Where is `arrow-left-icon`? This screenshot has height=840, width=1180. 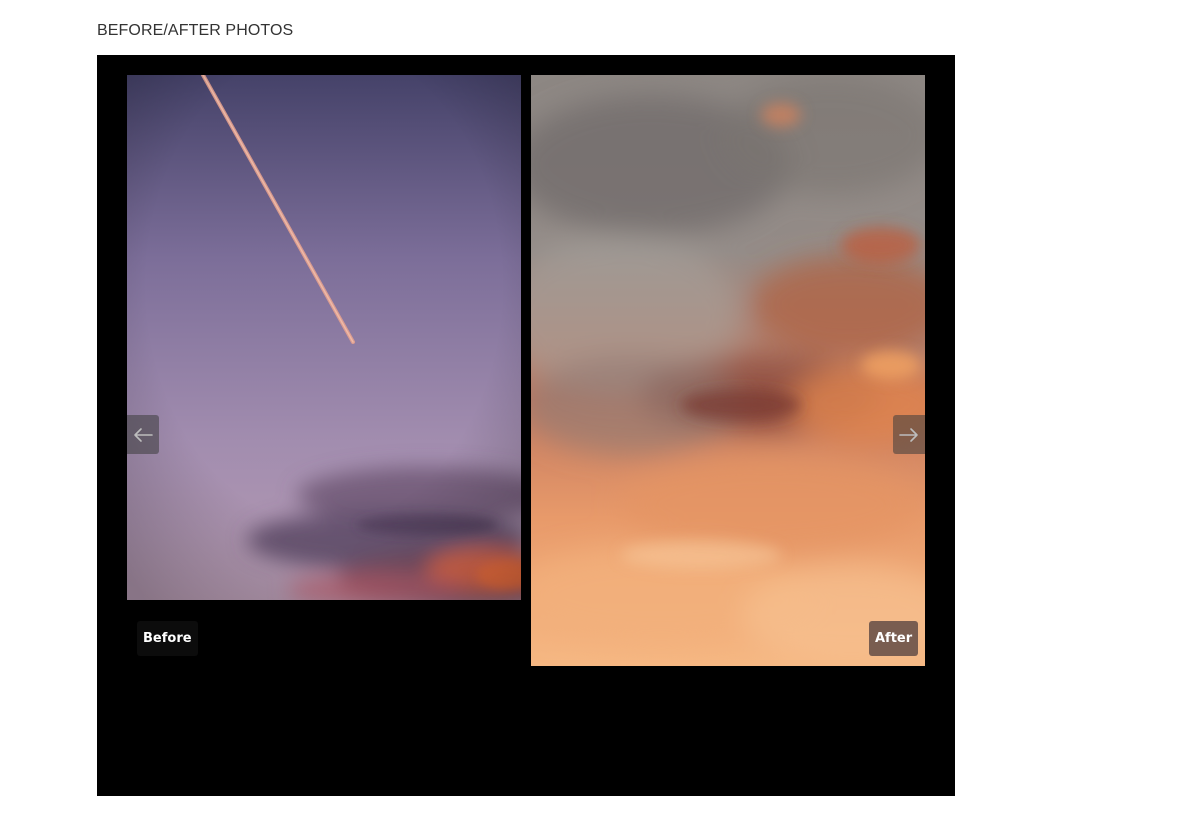
arrow-left-icon is located at coordinates (143, 434).